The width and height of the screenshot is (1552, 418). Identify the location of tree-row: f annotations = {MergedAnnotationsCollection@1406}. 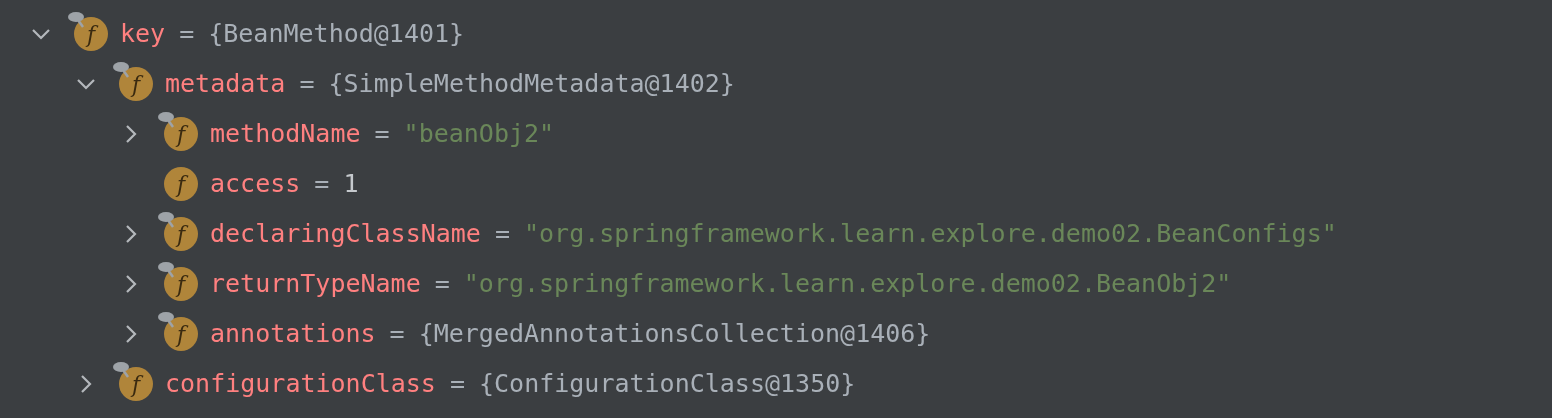
(776, 334).